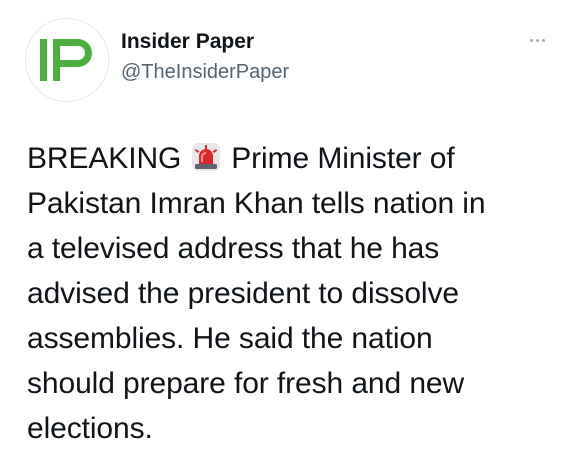 The height and width of the screenshot is (457, 573). Describe the element at coordinates (233, 248) in the screenshot. I see `tweet-line-3: a televised address that he has` at that location.